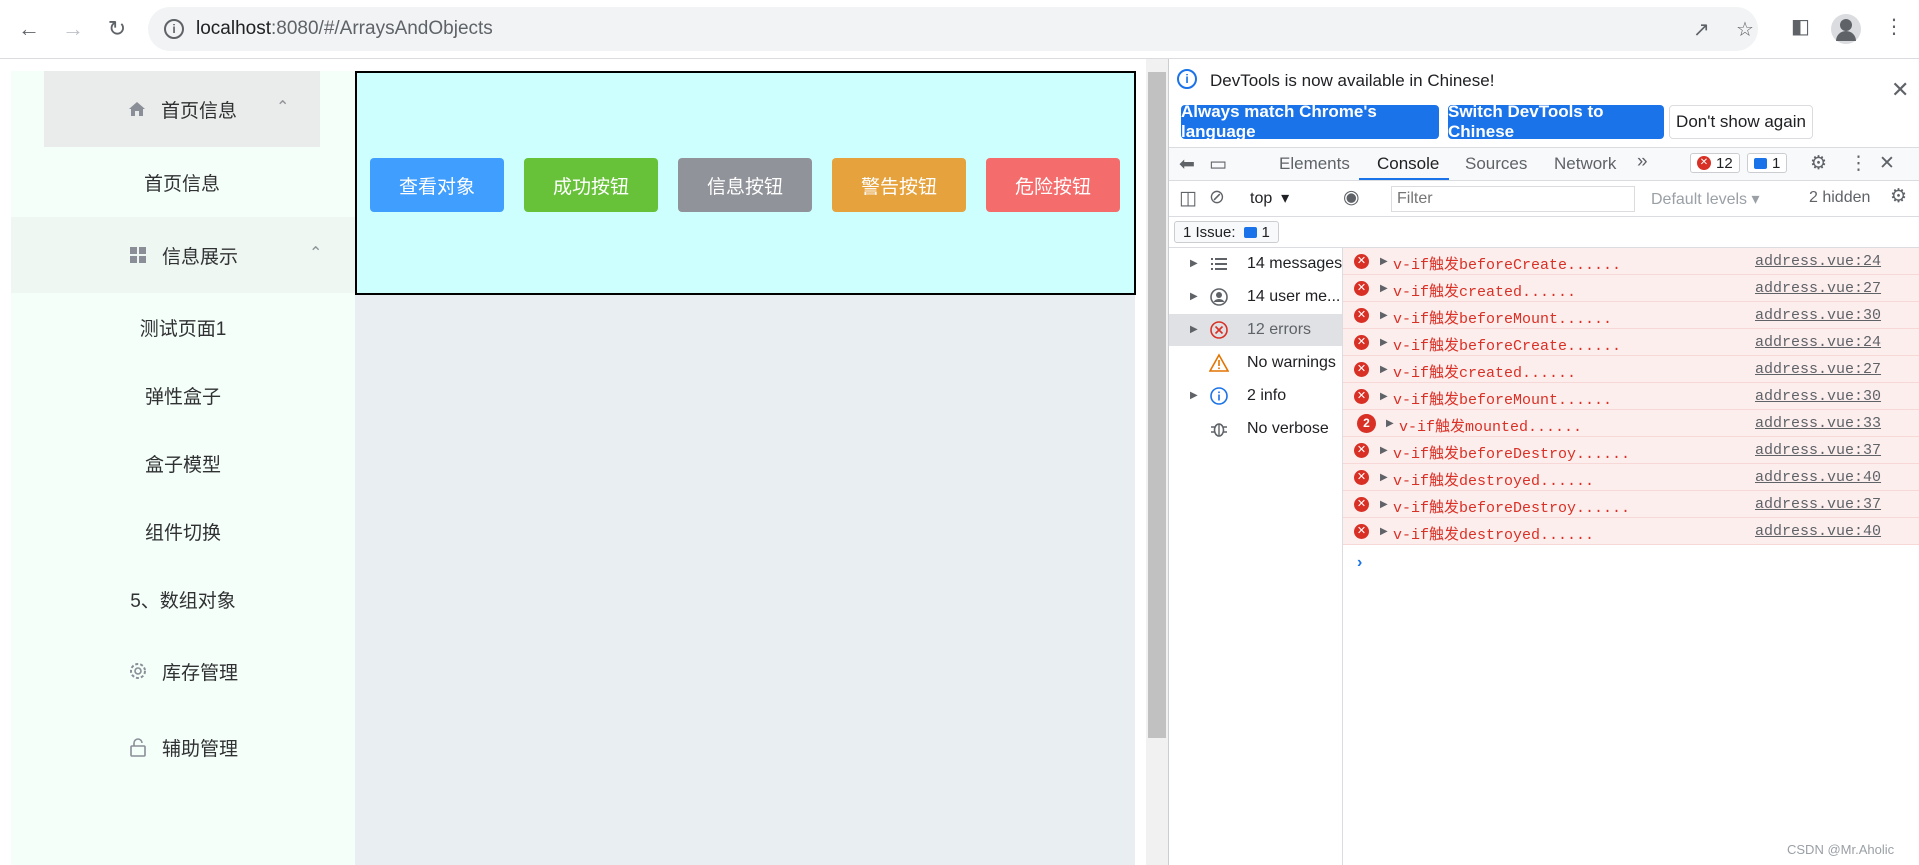 The height and width of the screenshot is (865, 1919). What do you see at coordinates (1818, 423) in the screenshot?
I see `log-source-link: address.vue:33` at bounding box center [1818, 423].